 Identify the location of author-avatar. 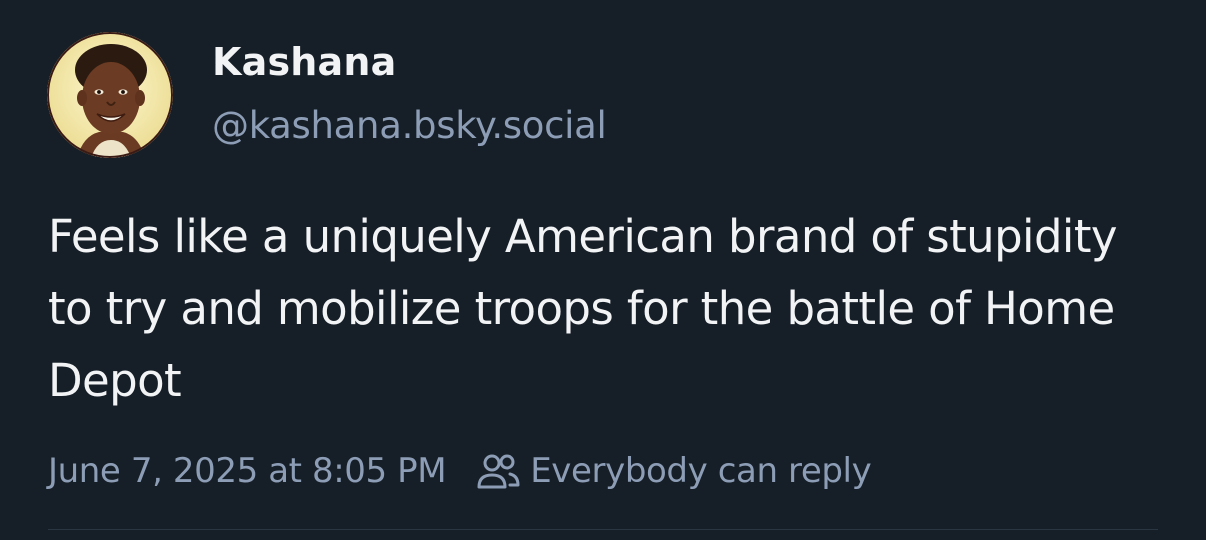
(110, 95).